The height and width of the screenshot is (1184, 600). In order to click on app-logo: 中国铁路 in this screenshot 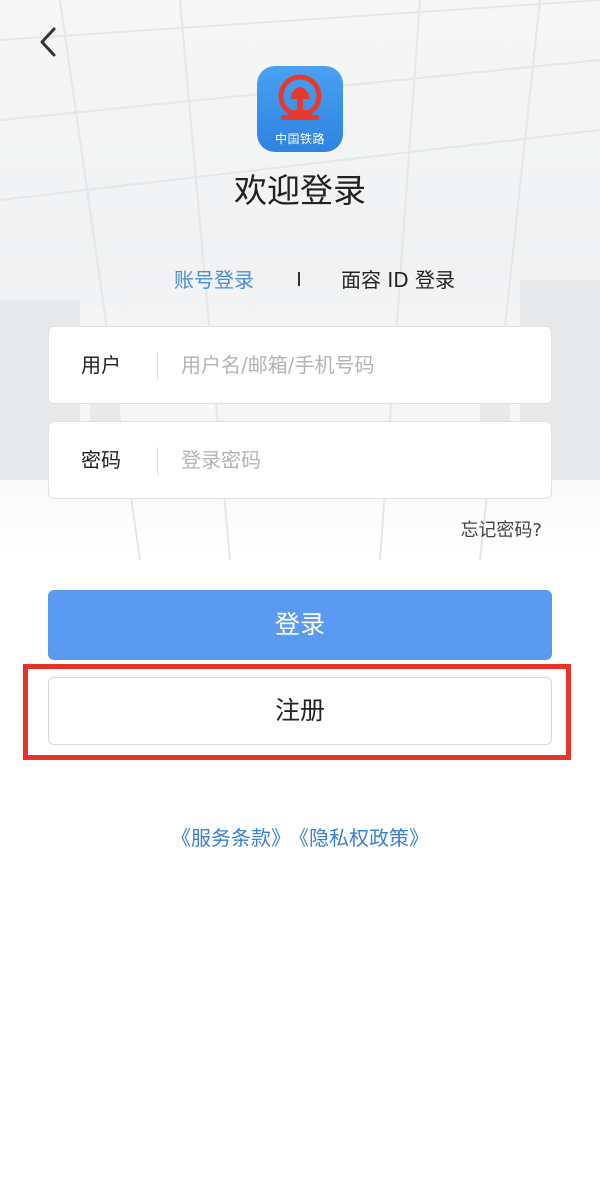, I will do `click(300, 109)`.